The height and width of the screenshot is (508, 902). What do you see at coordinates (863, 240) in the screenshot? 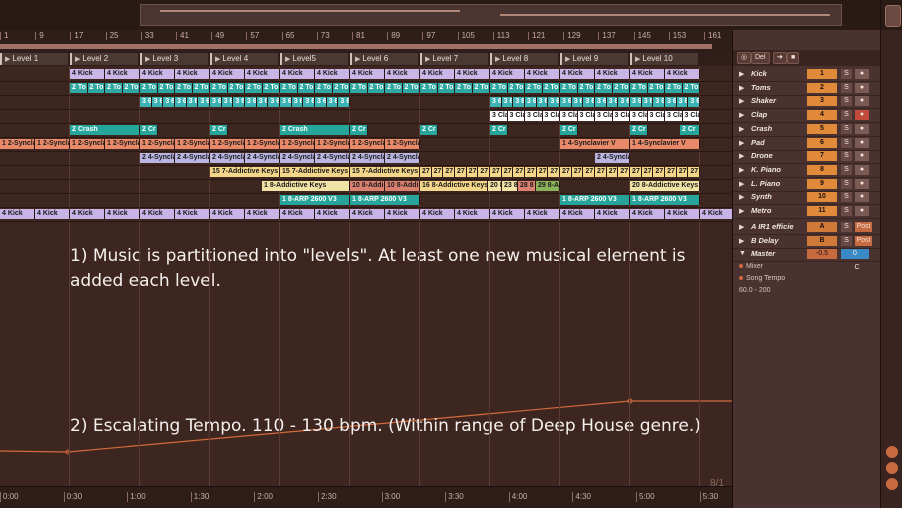
I see `post-button: Post` at bounding box center [863, 240].